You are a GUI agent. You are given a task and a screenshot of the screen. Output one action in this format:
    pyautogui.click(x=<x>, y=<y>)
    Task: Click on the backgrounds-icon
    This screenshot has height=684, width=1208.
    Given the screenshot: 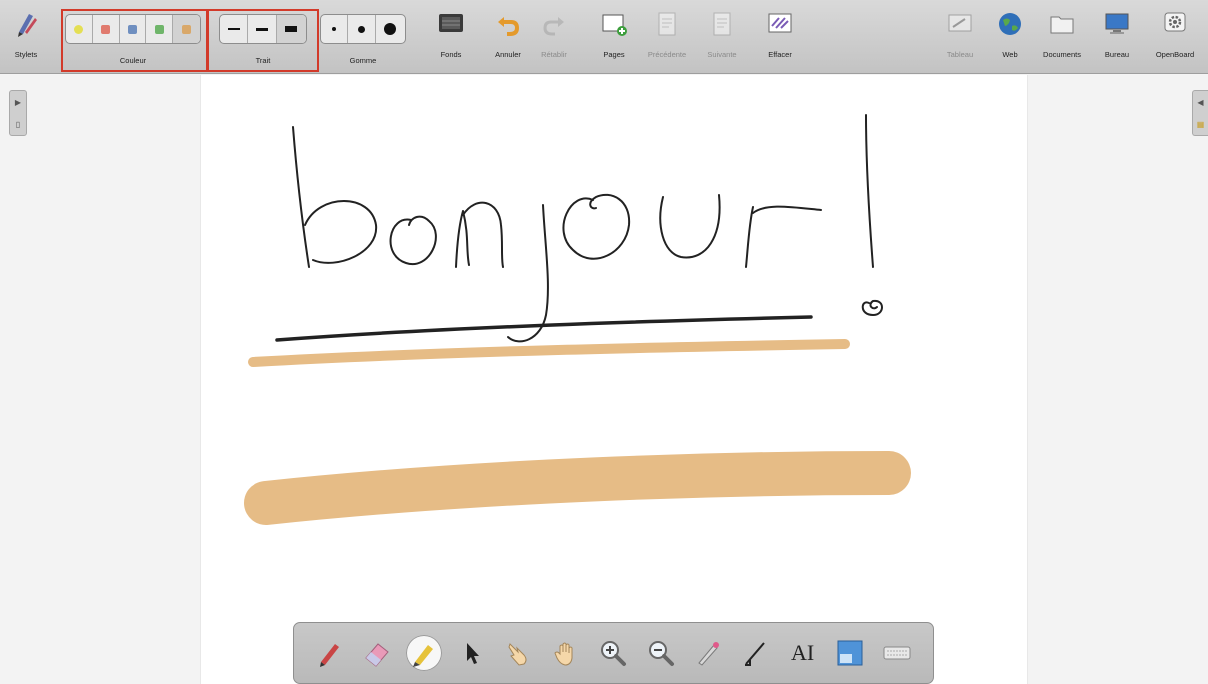 What is the action you would take?
    pyautogui.click(x=451, y=24)
    